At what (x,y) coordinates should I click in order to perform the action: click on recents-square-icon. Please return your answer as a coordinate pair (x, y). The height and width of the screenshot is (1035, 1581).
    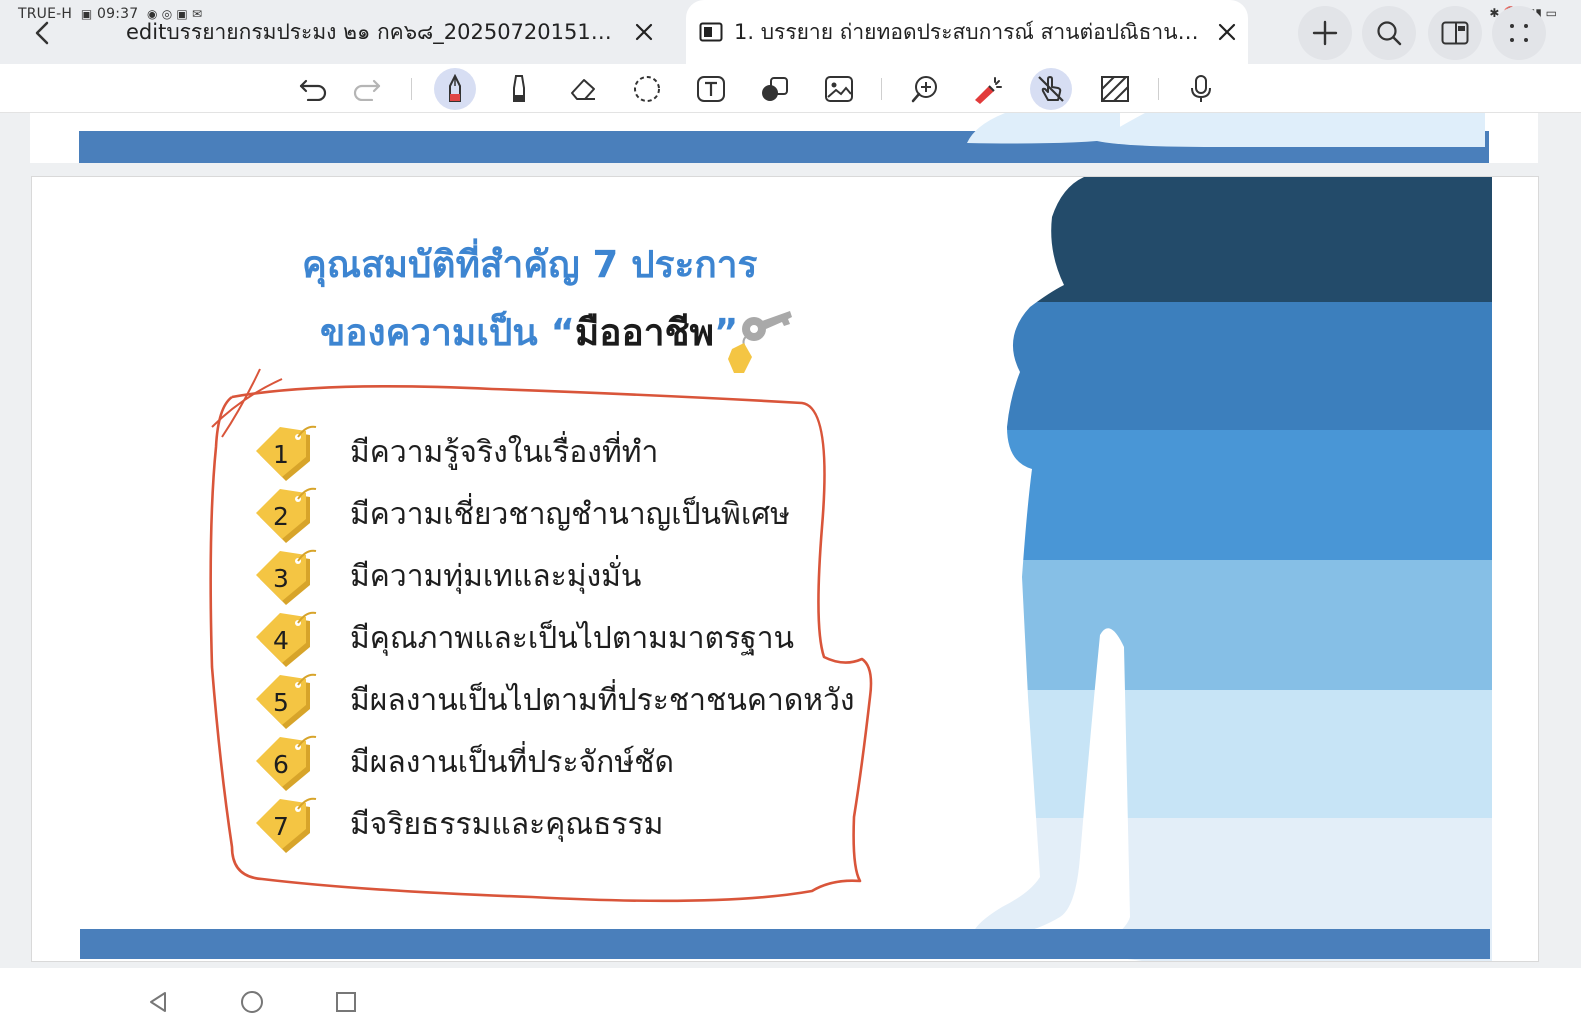
    Looking at the image, I should click on (346, 1002).